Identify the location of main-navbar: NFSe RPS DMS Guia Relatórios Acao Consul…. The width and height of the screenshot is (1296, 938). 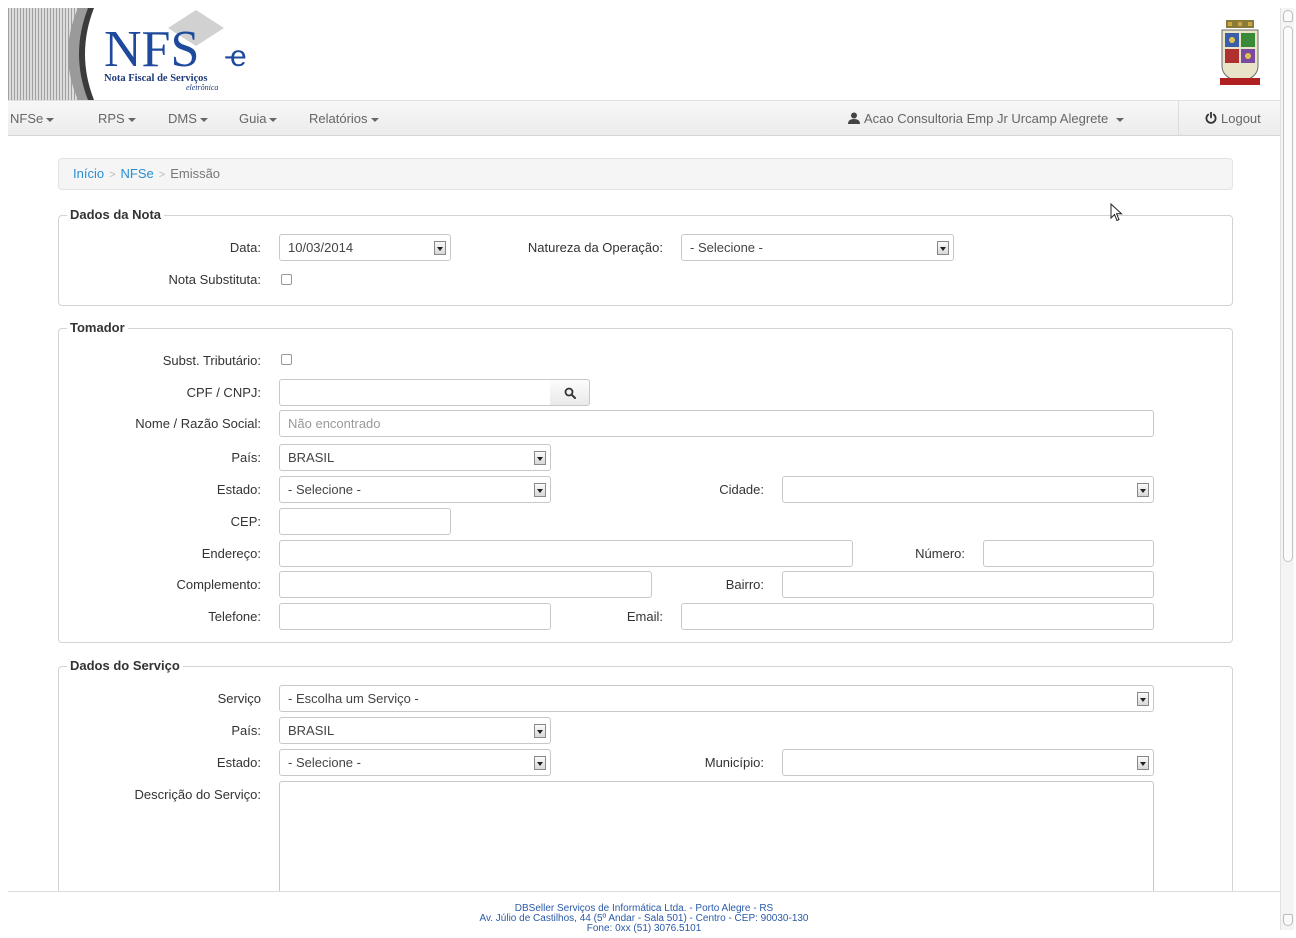
(644, 118).